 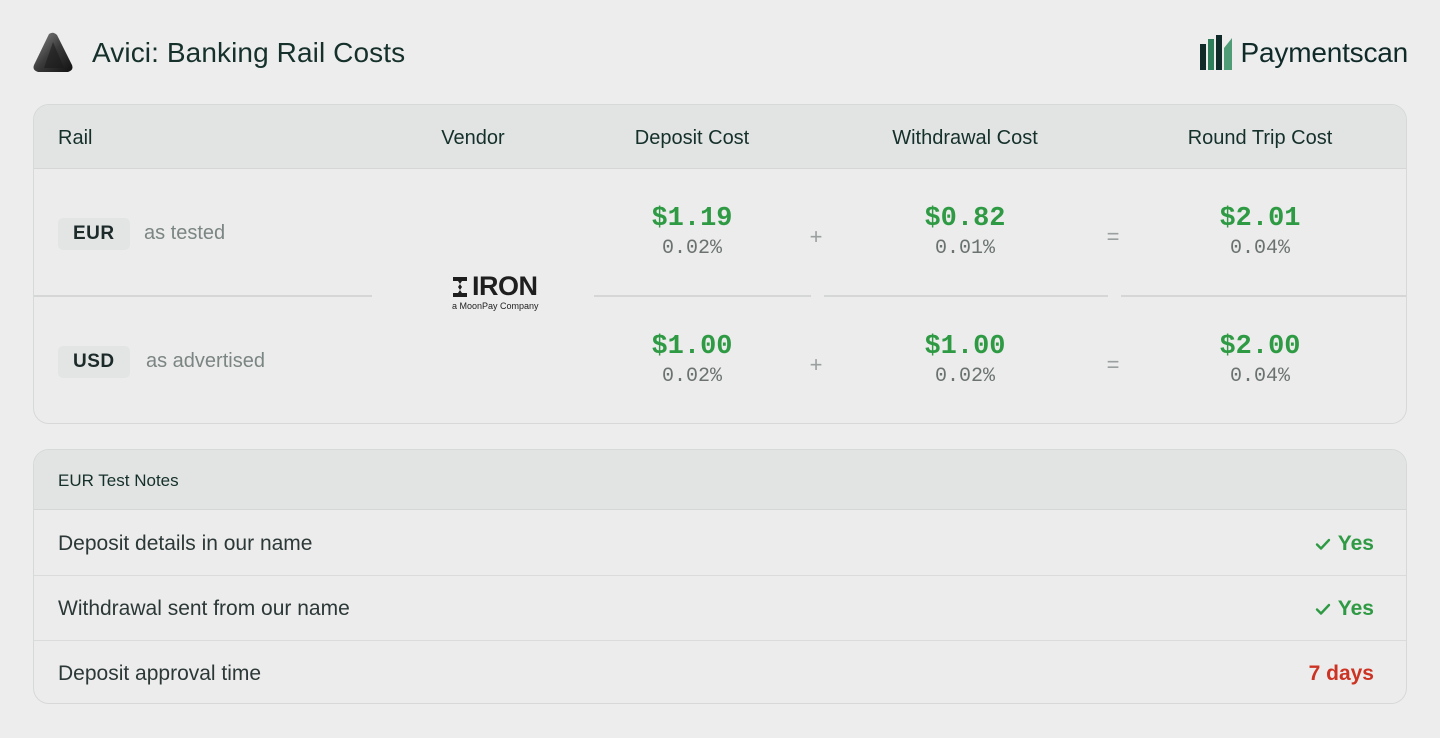 I want to click on note-label: Deposit approval time, so click(x=160, y=673).